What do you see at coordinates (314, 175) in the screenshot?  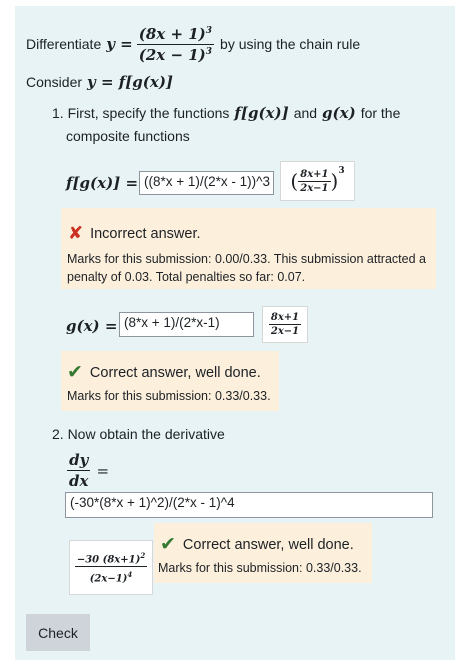 I see `f-preview-num: 8x+1` at bounding box center [314, 175].